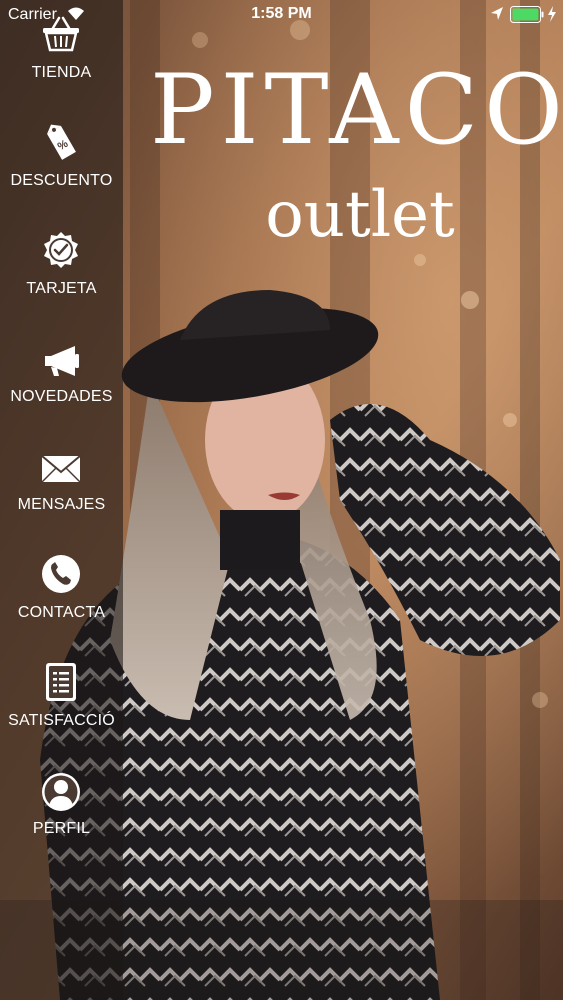 The image size is (563, 1000). I want to click on menu-label-tarjeta: TARJETA, so click(61, 288).